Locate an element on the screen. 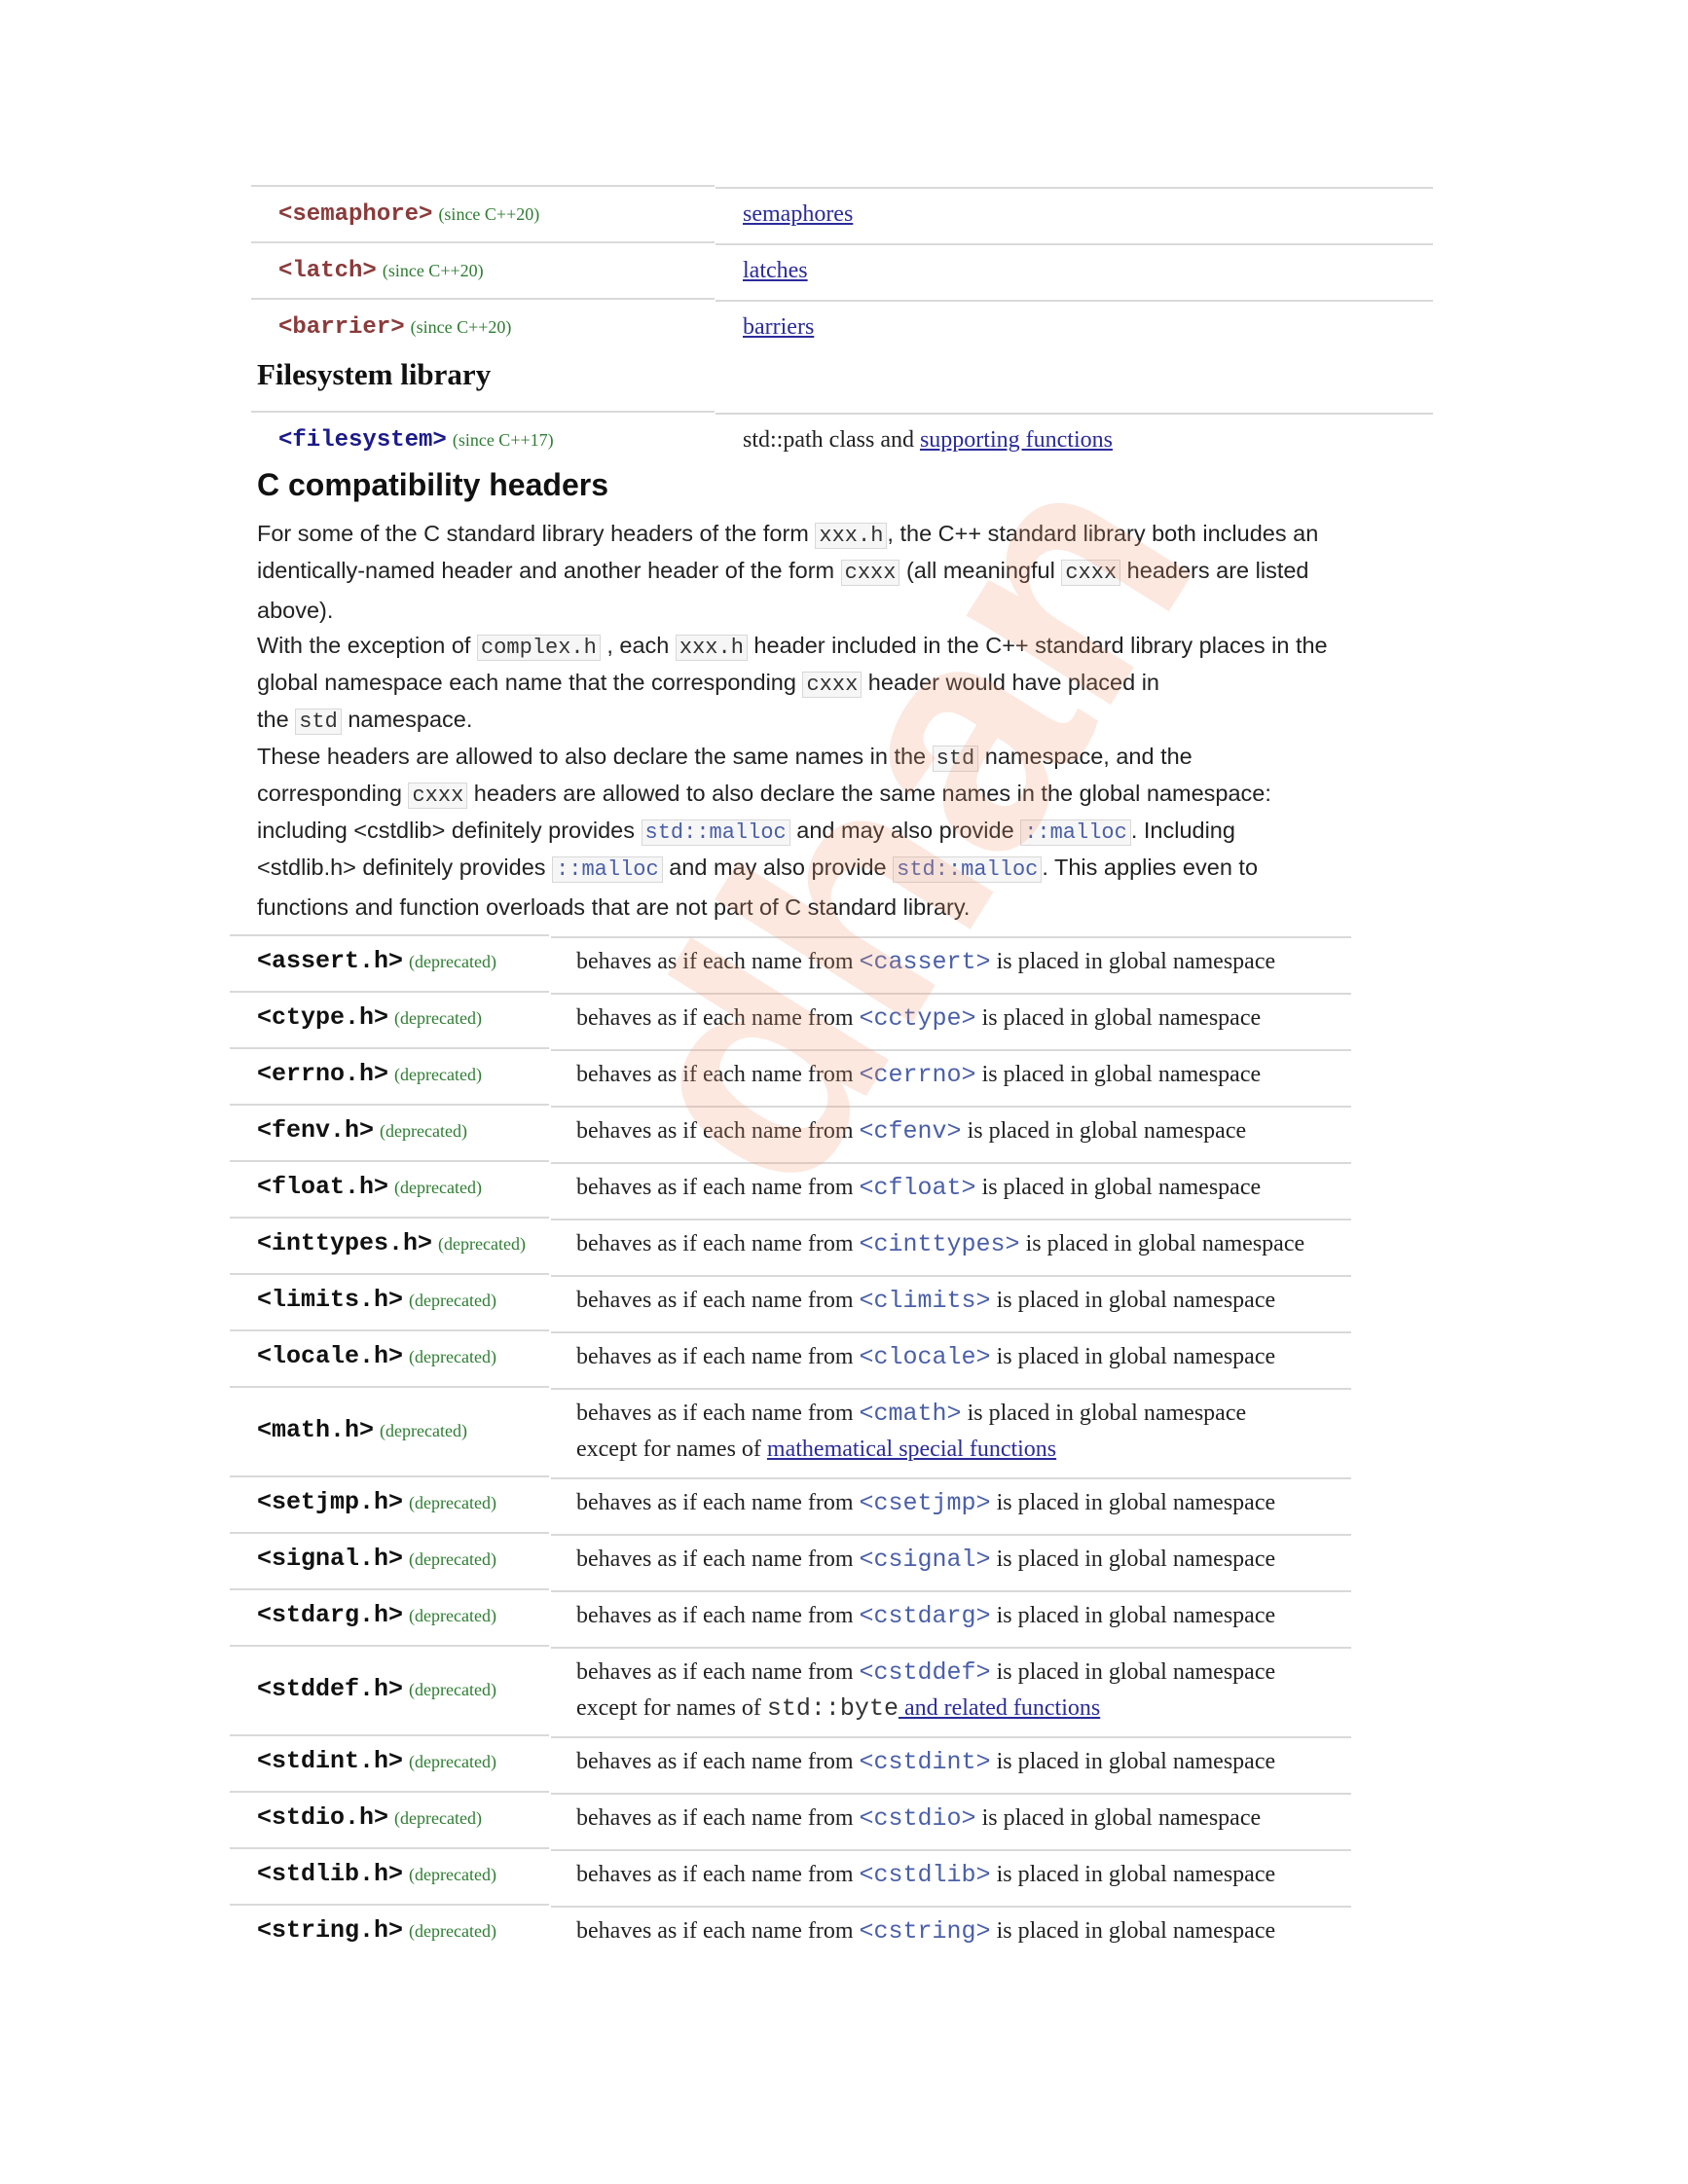 This screenshot has height=2184, width=1688. c-compat-section-title: C compatibility headers is located at coordinates (432, 484).